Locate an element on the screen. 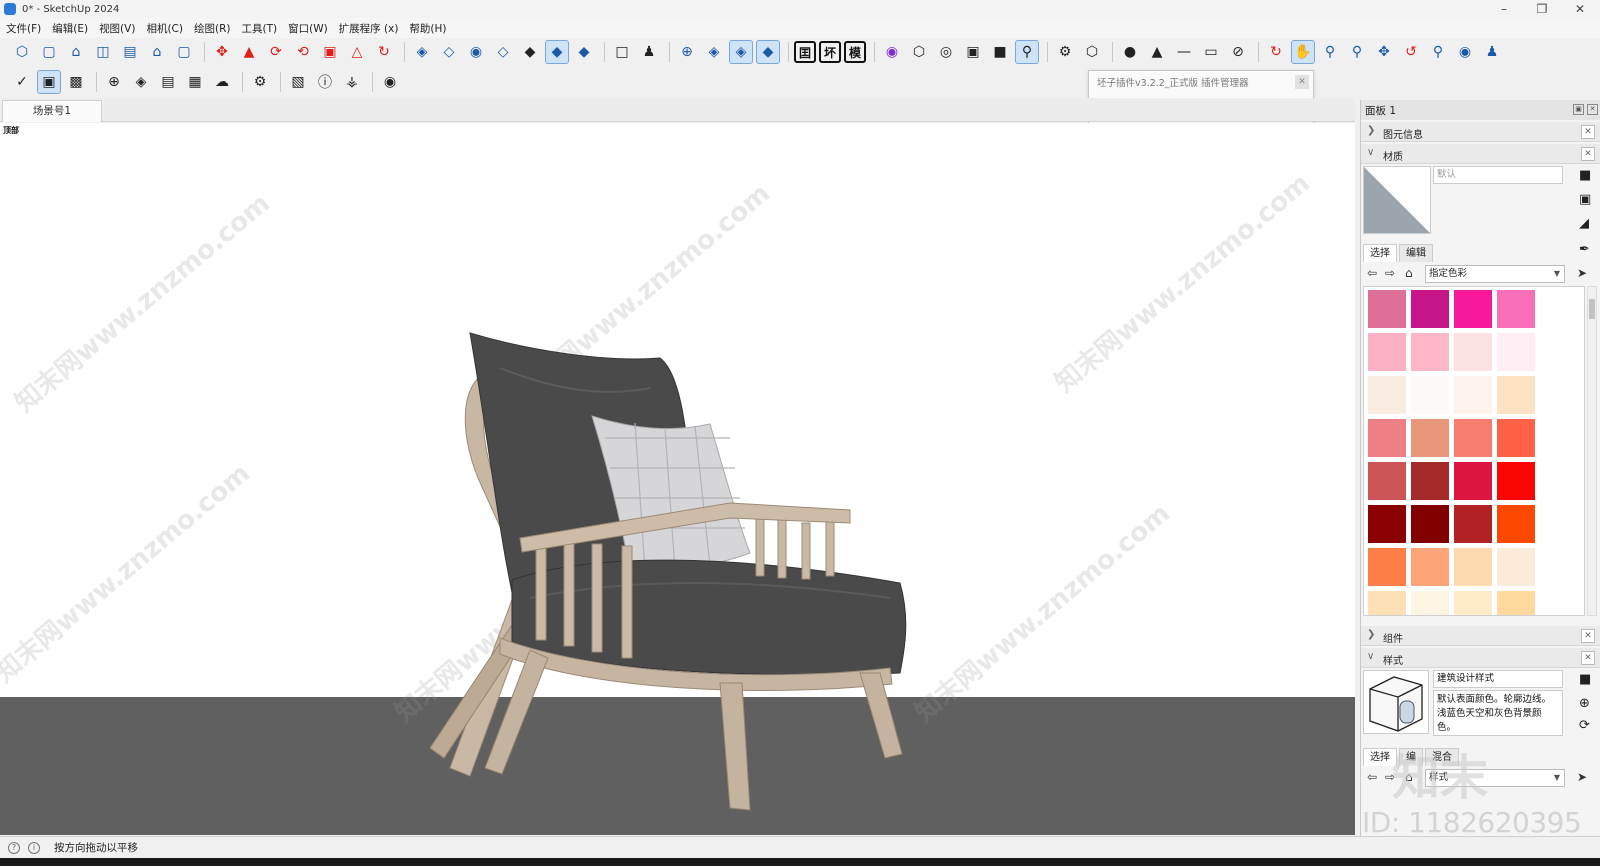  menu-camera: 相机(C) is located at coordinates (164, 28).